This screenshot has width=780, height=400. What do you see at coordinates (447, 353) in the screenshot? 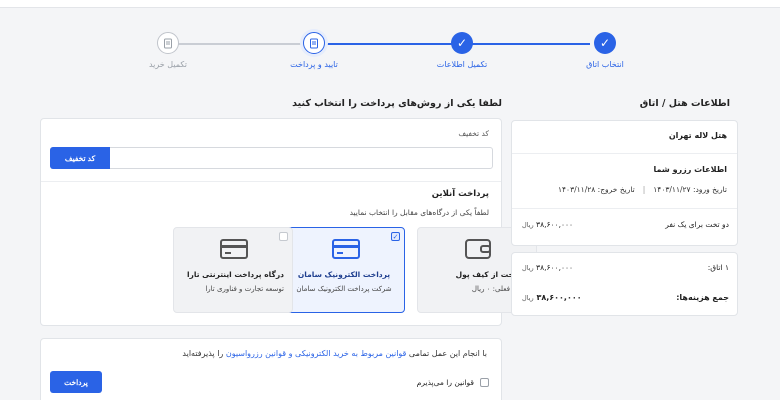
I see `terms-prefix: با انجام این عمل تمامی` at bounding box center [447, 353].